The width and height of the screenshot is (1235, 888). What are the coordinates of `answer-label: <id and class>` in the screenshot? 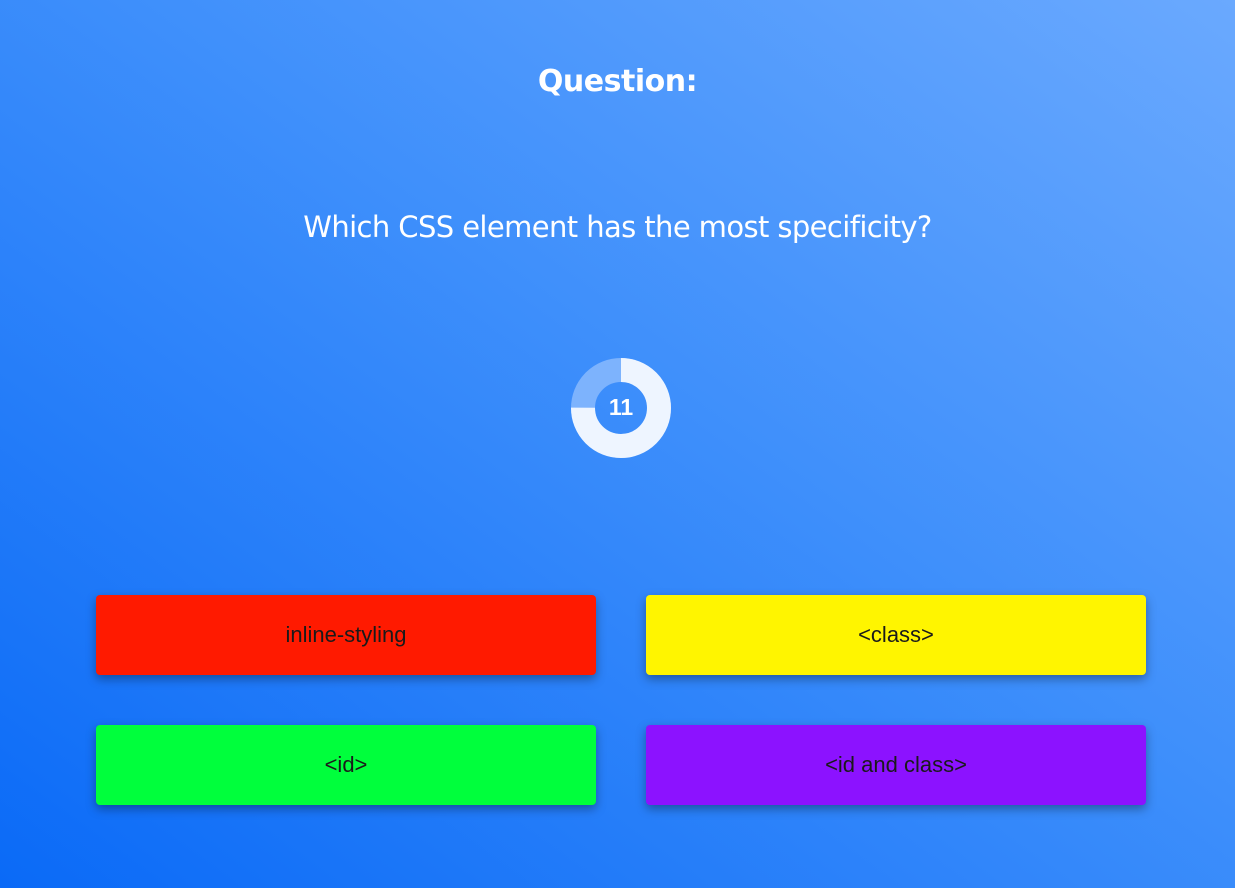 It's located at (896, 764).